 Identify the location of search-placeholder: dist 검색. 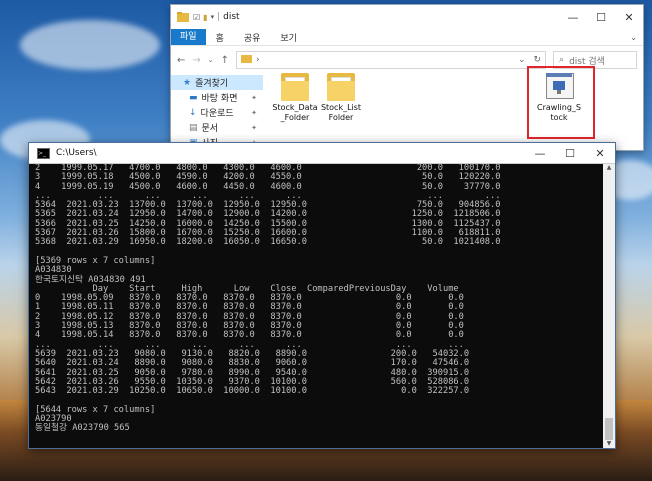
(587, 61).